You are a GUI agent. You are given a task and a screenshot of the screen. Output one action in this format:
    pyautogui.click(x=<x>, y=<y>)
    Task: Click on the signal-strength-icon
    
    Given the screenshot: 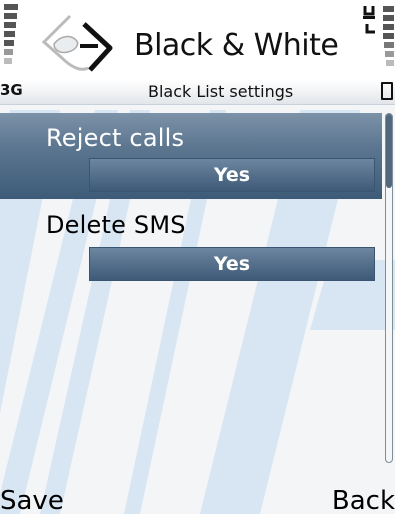 What is the action you would take?
    pyautogui.click(x=11, y=36)
    